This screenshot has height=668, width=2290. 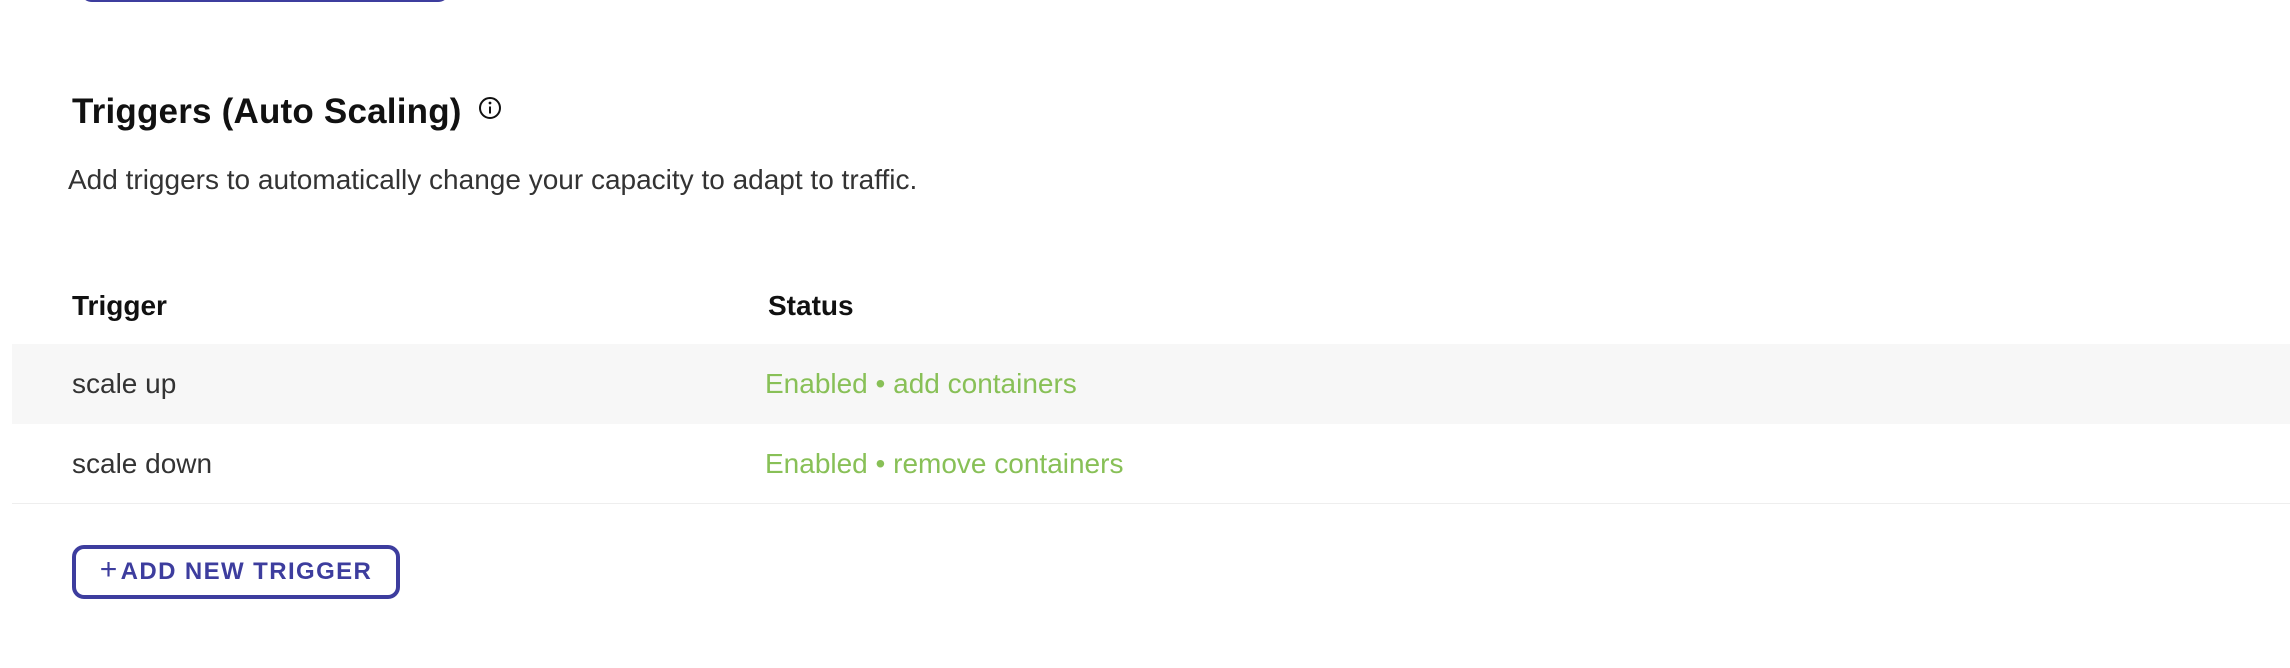 What do you see at coordinates (109, 569) in the screenshot?
I see `plus-icon: +` at bounding box center [109, 569].